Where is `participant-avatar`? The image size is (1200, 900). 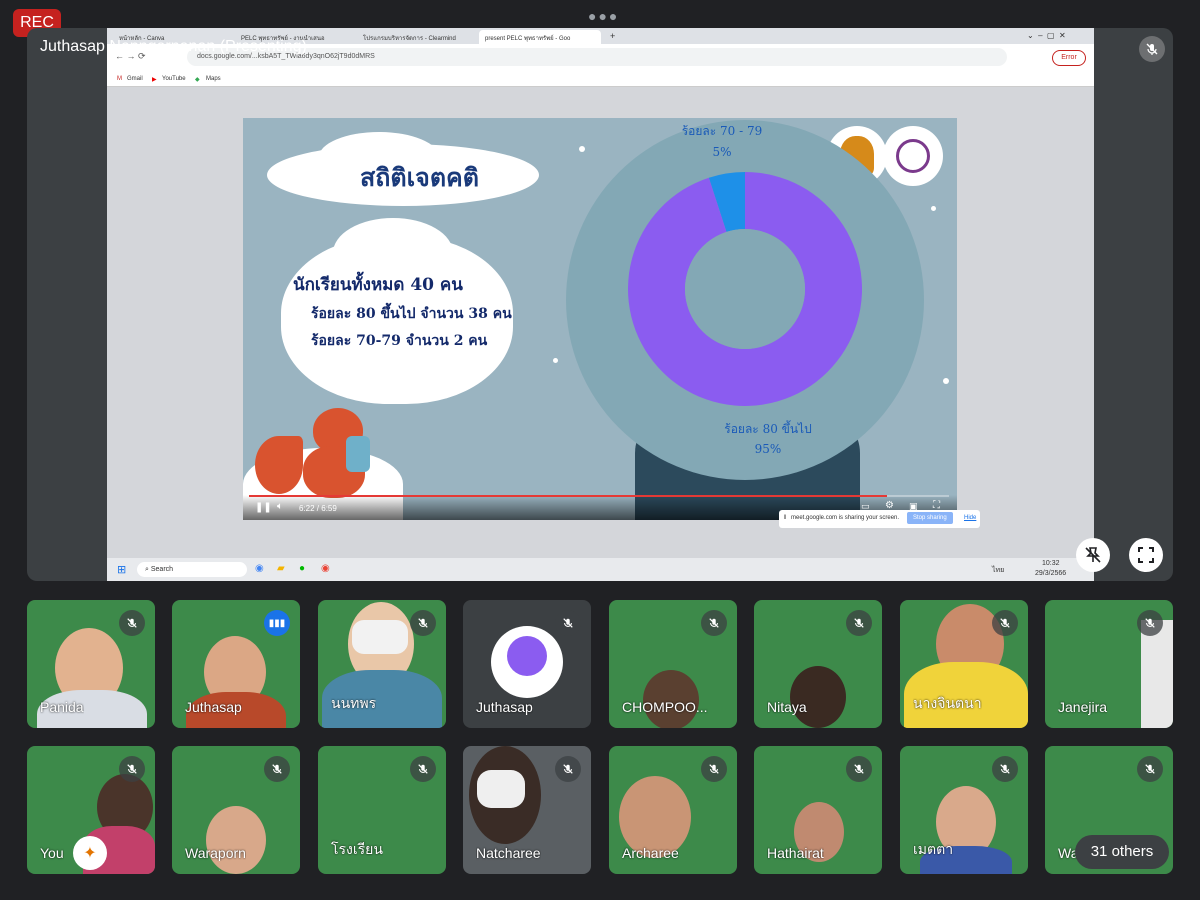
participant-avatar is located at coordinates (527, 662).